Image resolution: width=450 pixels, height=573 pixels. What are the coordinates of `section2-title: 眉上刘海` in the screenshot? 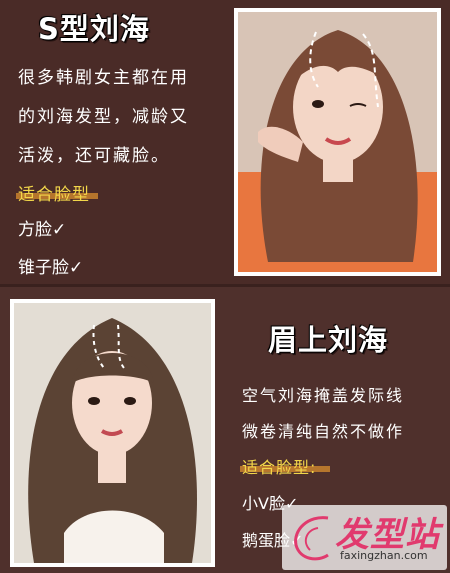 It's located at (328, 340).